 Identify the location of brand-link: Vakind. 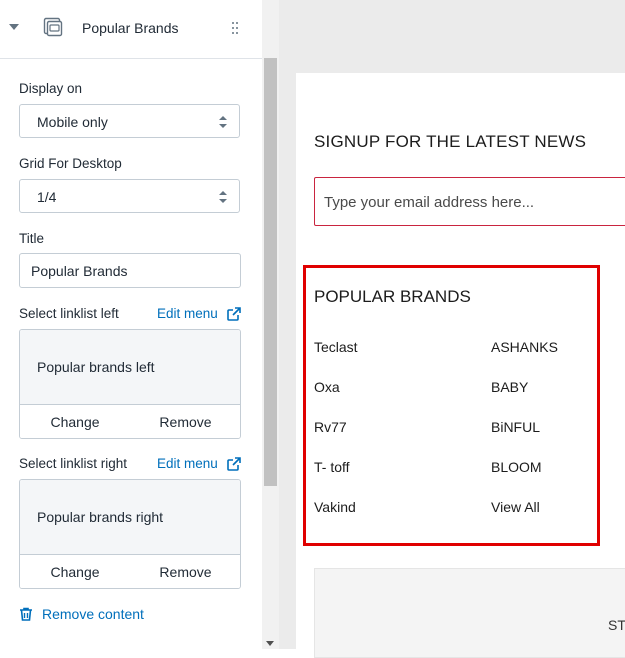
(335, 507).